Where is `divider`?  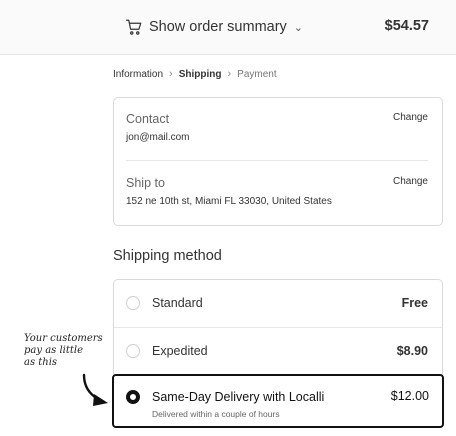 divider is located at coordinates (277, 160).